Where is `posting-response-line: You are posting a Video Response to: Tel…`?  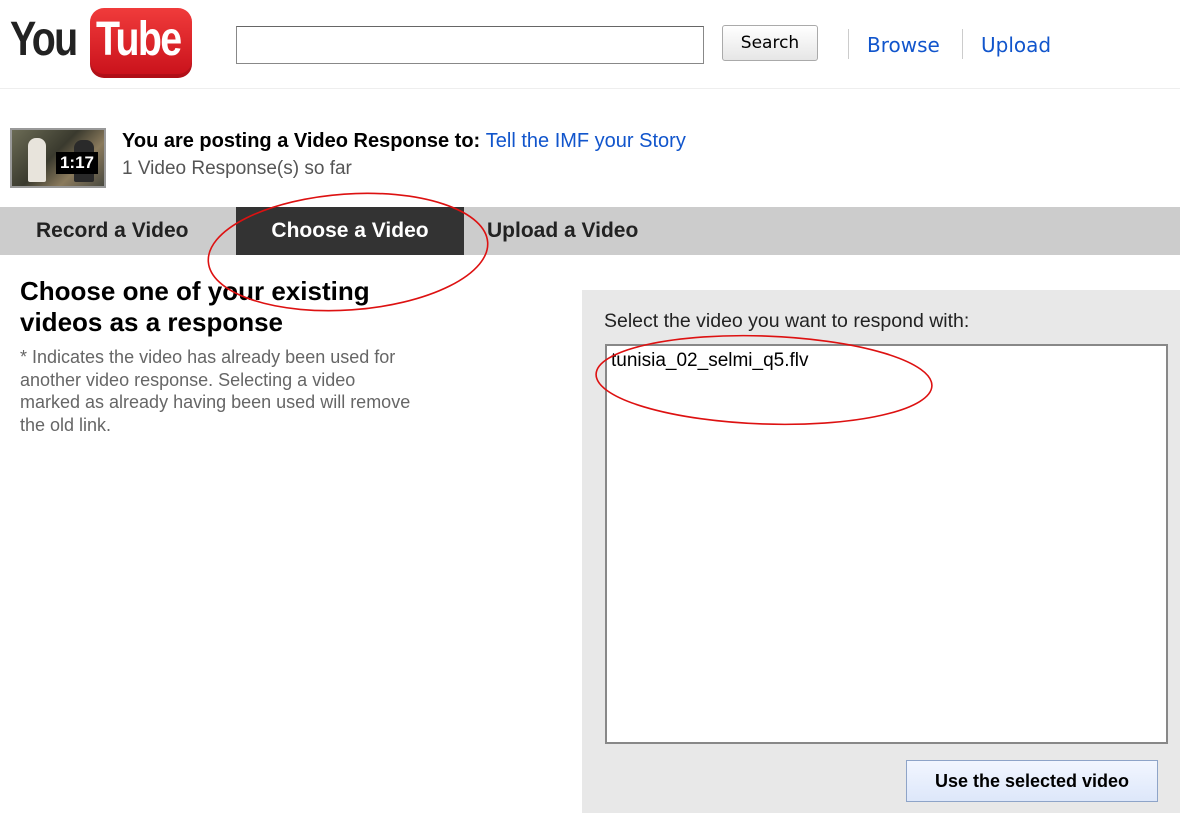
posting-response-line: You are posting a Video Response to: Tel… is located at coordinates (404, 141).